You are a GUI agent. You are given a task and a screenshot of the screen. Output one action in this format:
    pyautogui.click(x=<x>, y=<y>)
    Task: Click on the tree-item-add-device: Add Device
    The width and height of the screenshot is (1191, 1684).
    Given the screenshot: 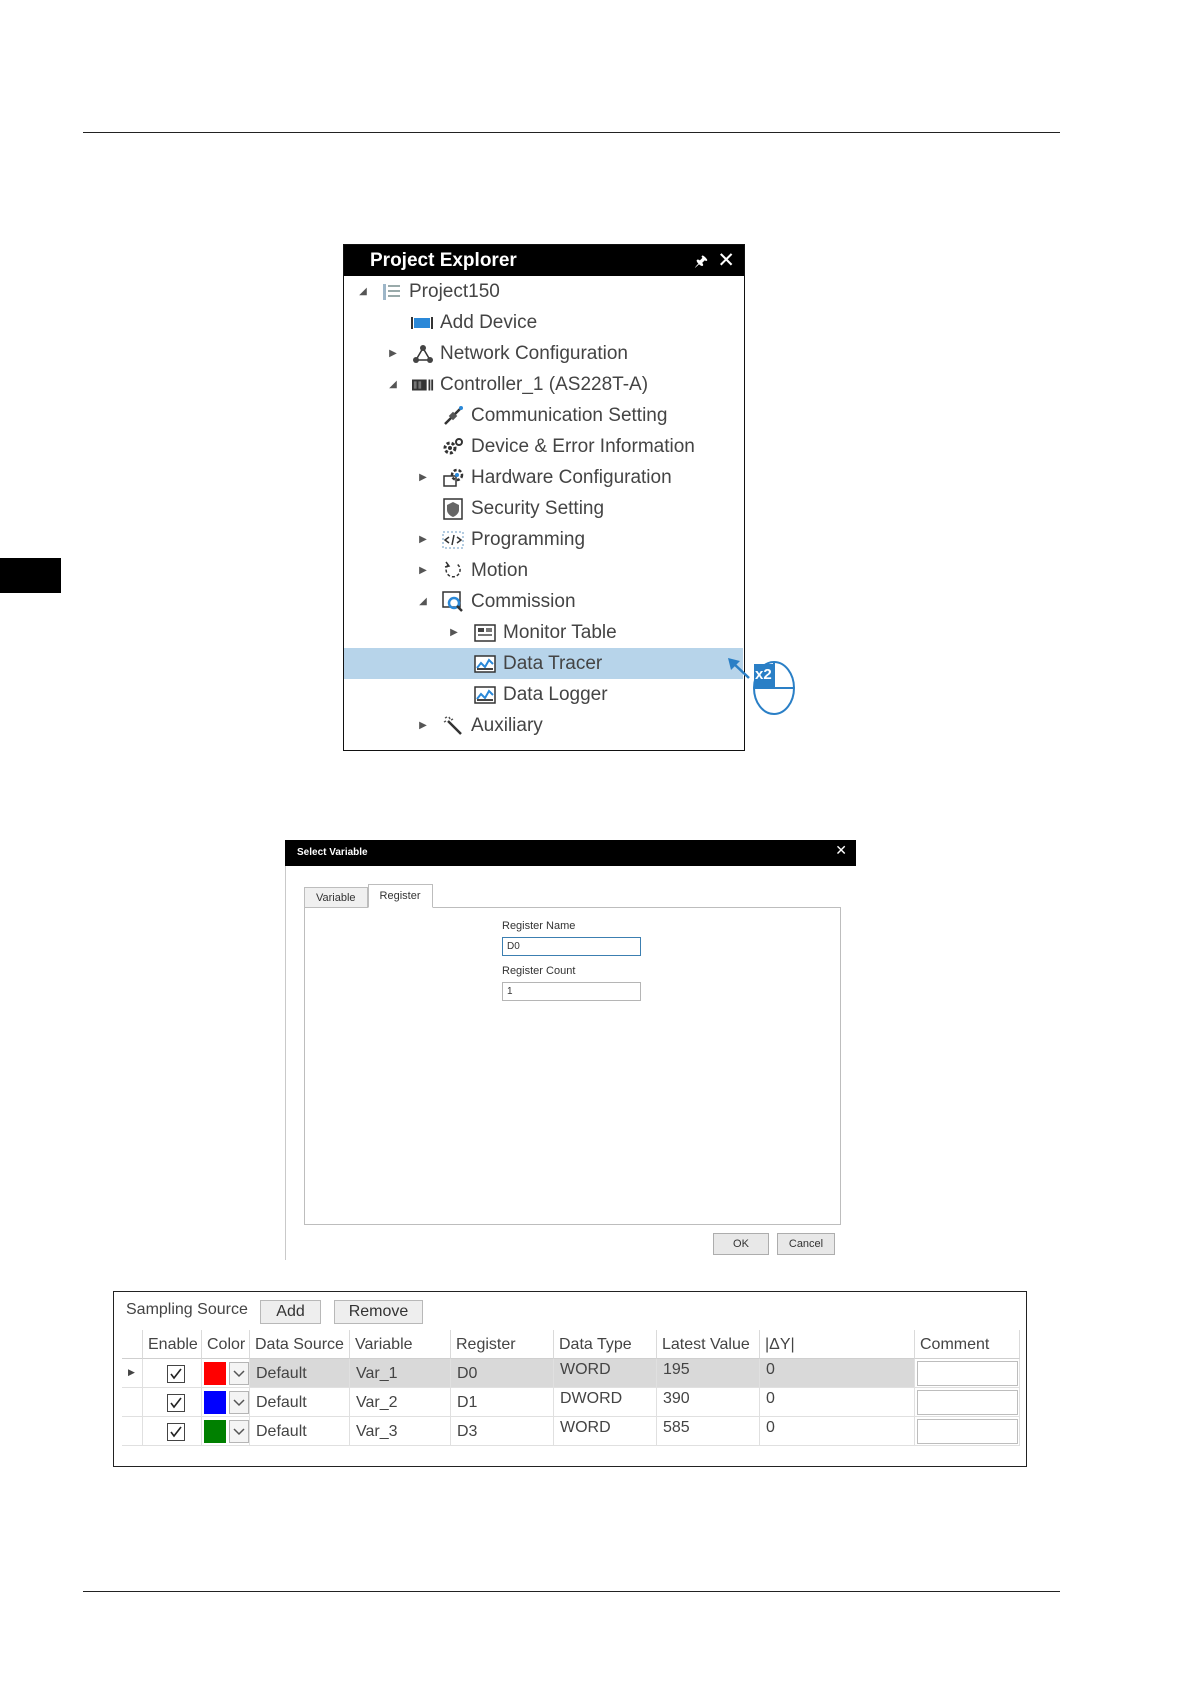 What is the action you would take?
    pyautogui.click(x=543, y=322)
    